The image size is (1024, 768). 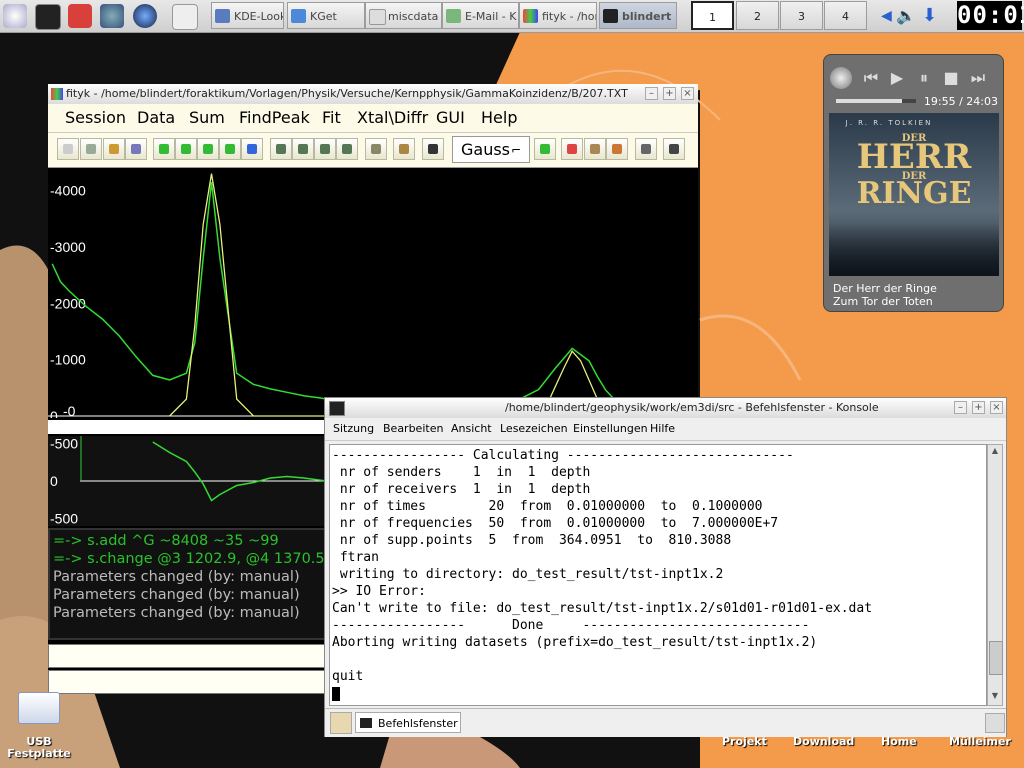 What do you see at coordinates (156, 117) in the screenshot?
I see `menu-data: Data` at bounding box center [156, 117].